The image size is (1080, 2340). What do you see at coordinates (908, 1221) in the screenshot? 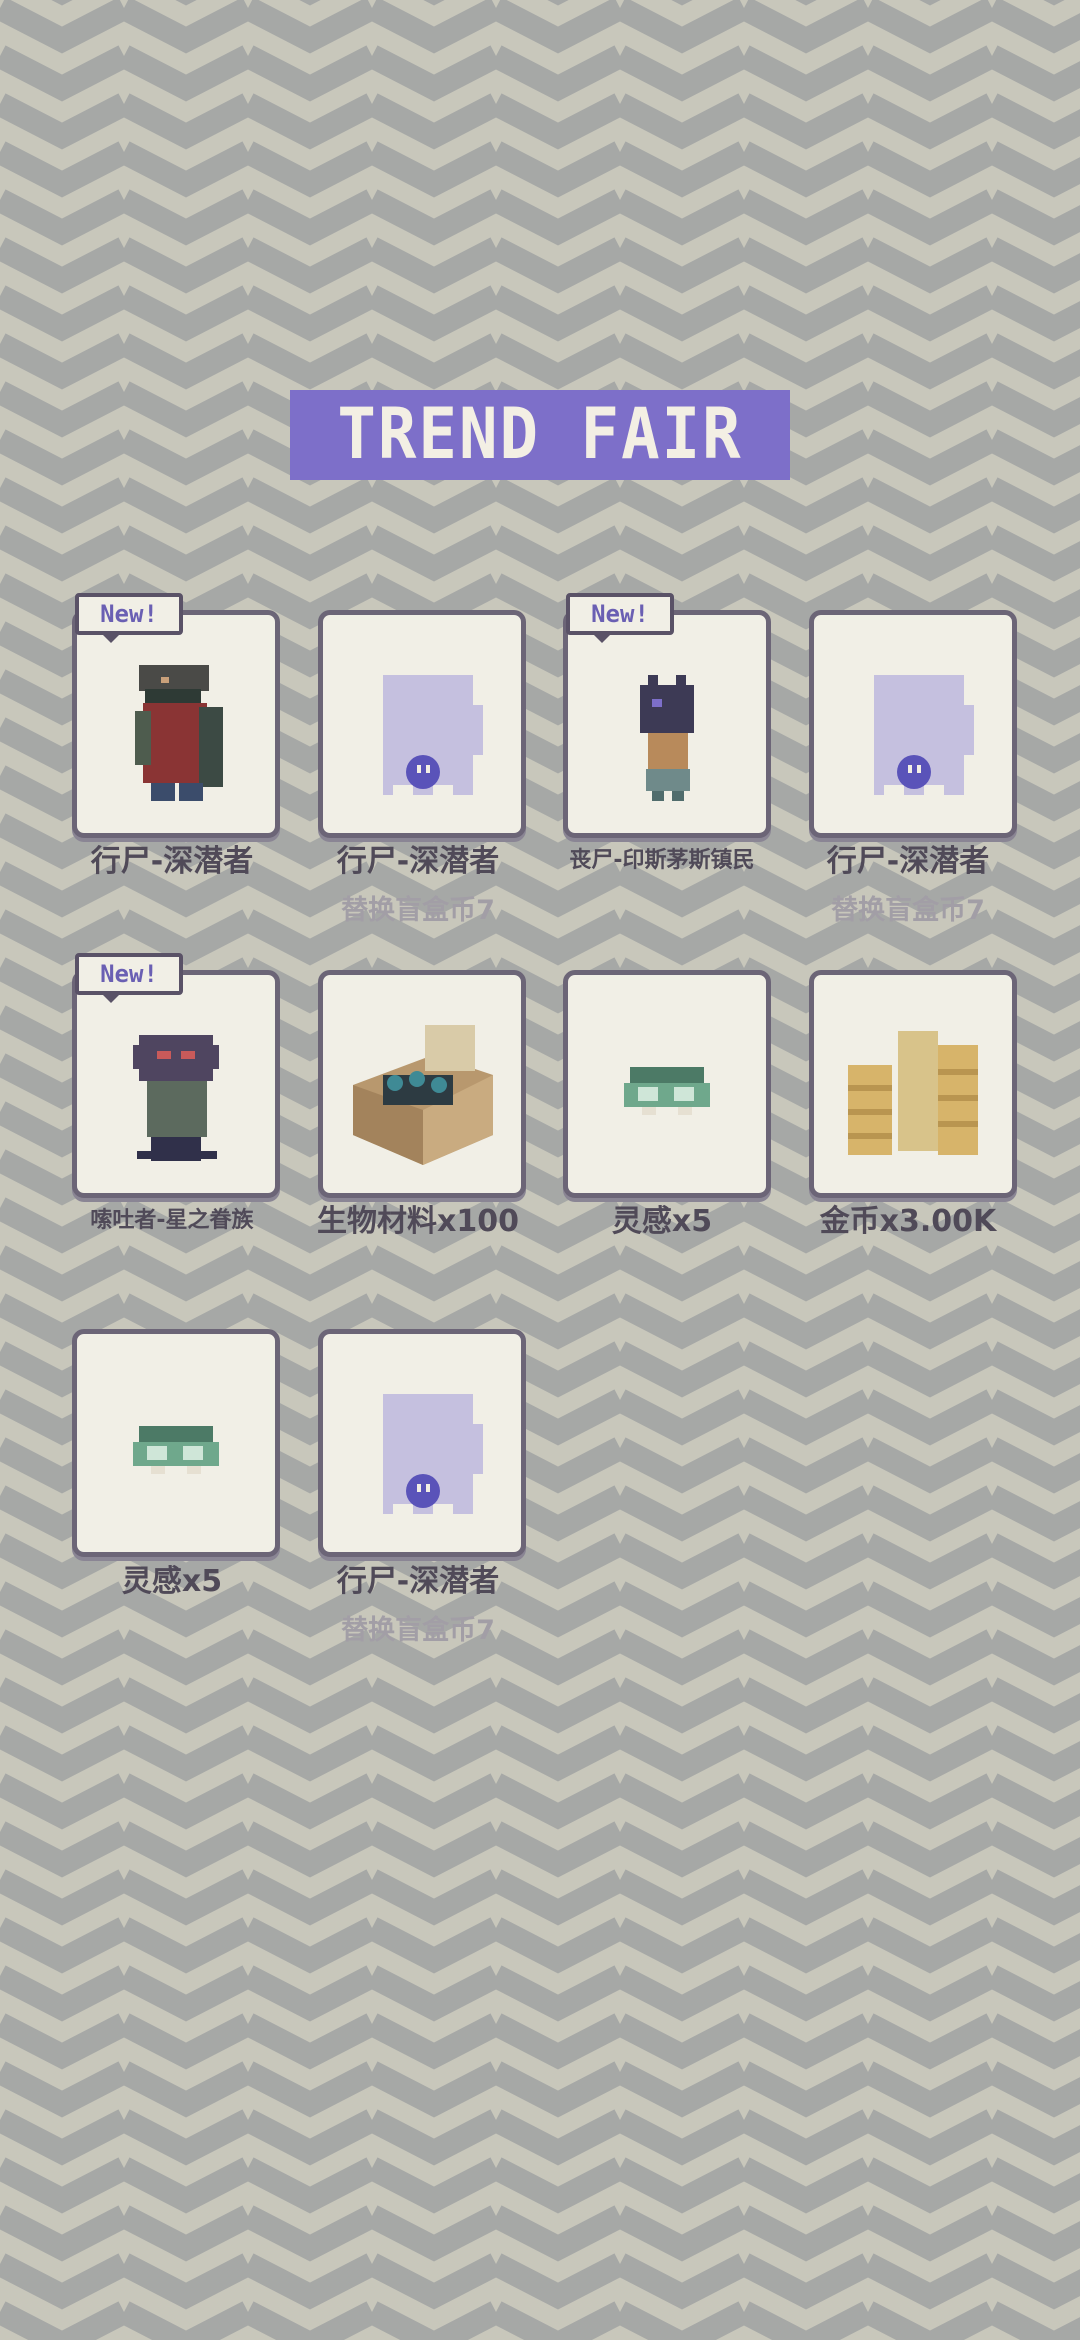
I see `item-label: 金币x3.00K` at bounding box center [908, 1221].